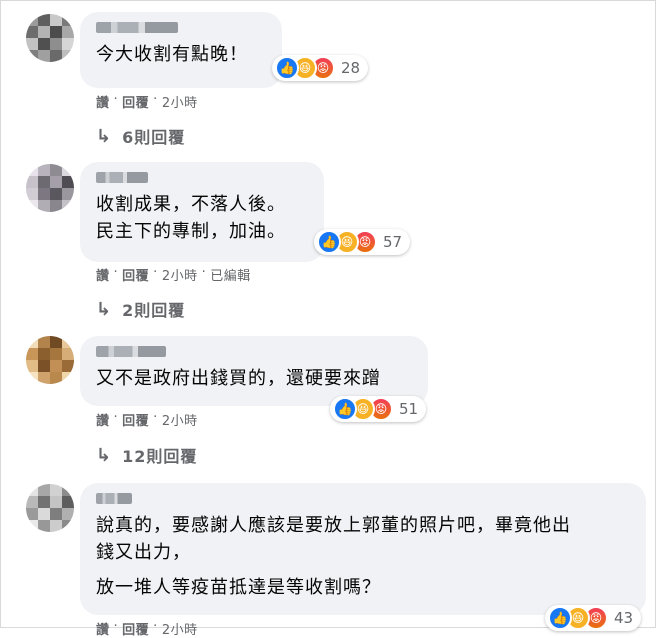  I want to click on comment-text: 今大收割有點晚！, so click(172, 54).